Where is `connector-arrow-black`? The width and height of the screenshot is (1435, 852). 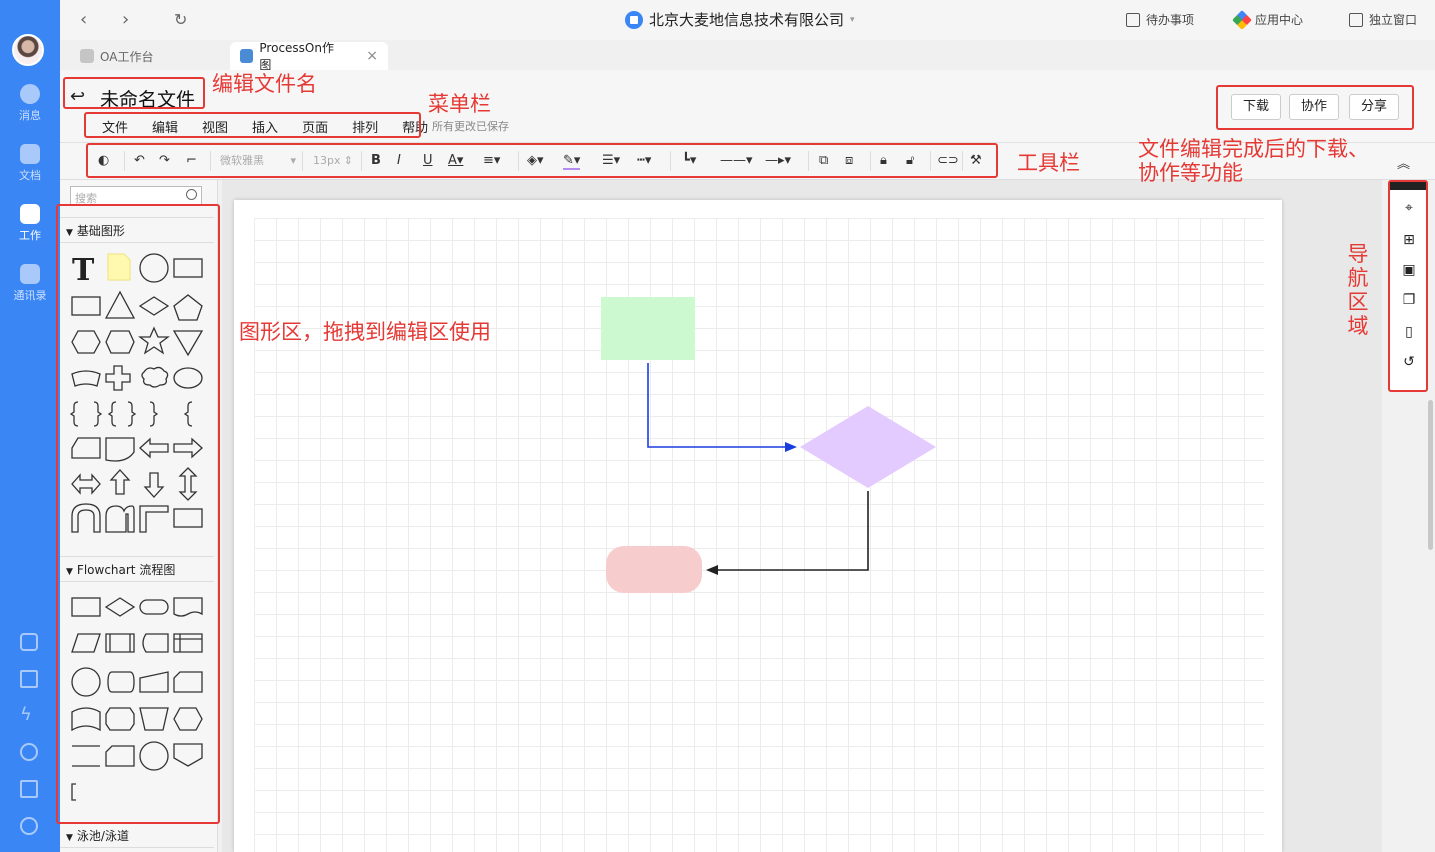 connector-arrow-black is located at coordinates (793, 531).